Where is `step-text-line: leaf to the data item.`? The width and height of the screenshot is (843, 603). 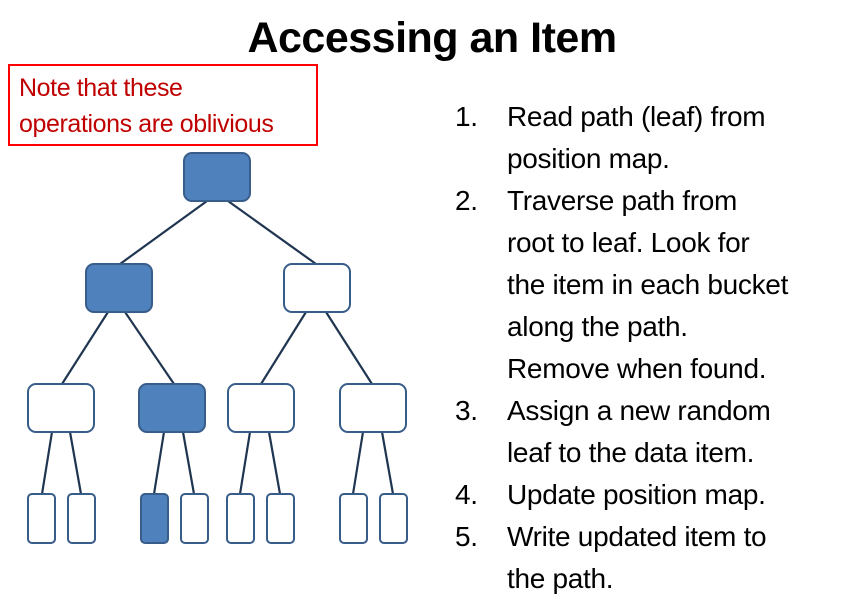 step-text-line: leaf to the data item. is located at coordinates (631, 452).